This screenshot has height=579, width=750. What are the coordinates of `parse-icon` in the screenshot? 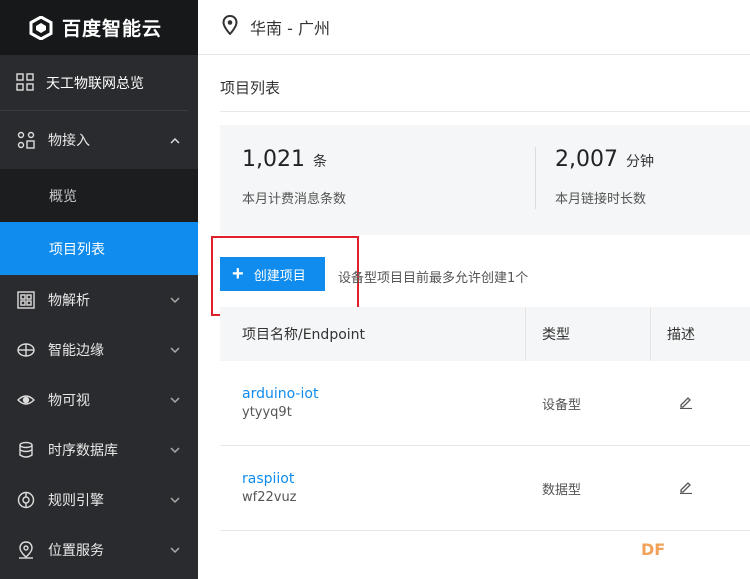 It's located at (26, 300).